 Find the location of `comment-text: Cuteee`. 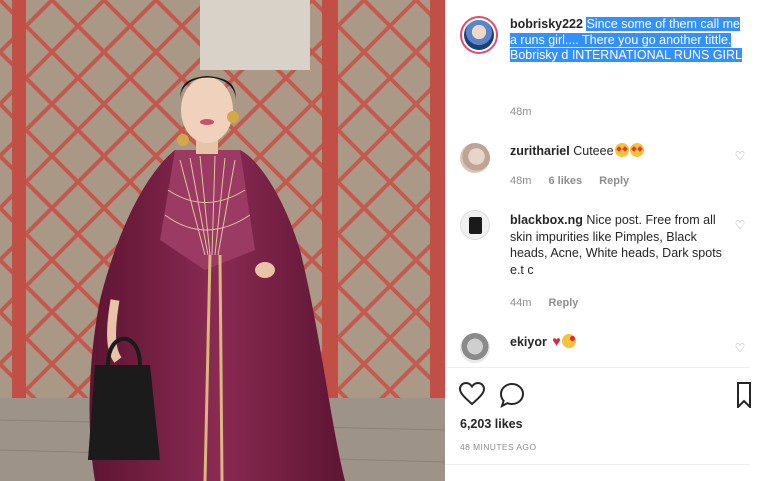

comment-text: Cuteee is located at coordinates (593, 151).